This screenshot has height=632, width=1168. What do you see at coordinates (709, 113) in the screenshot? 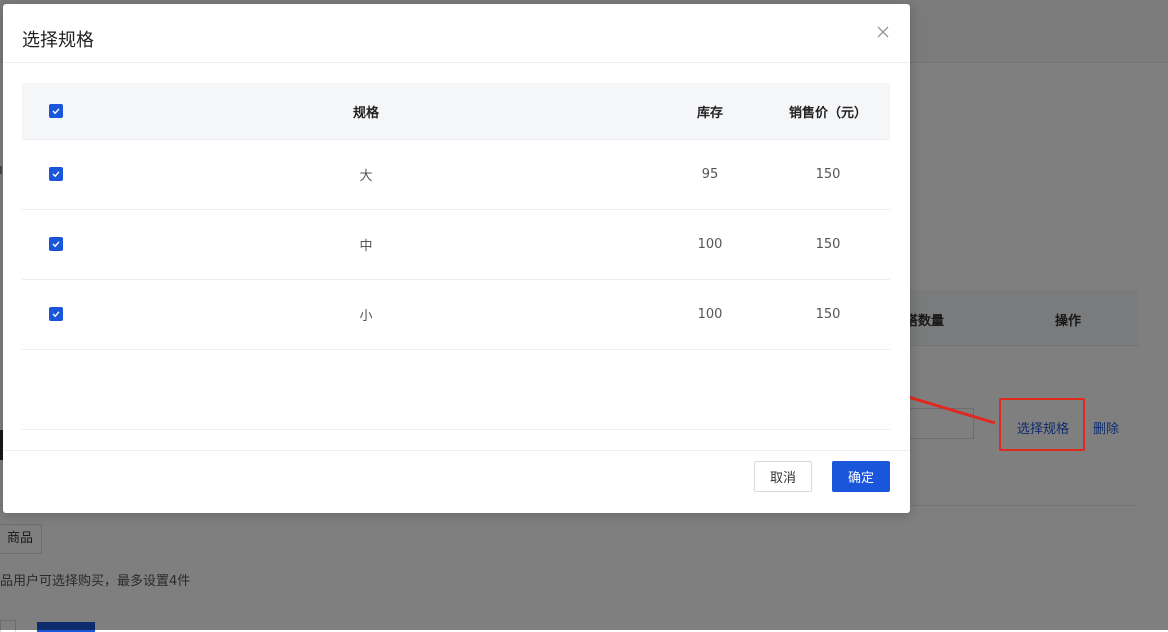
I see `column-stock: 库存` at bounding box center [709, 113].